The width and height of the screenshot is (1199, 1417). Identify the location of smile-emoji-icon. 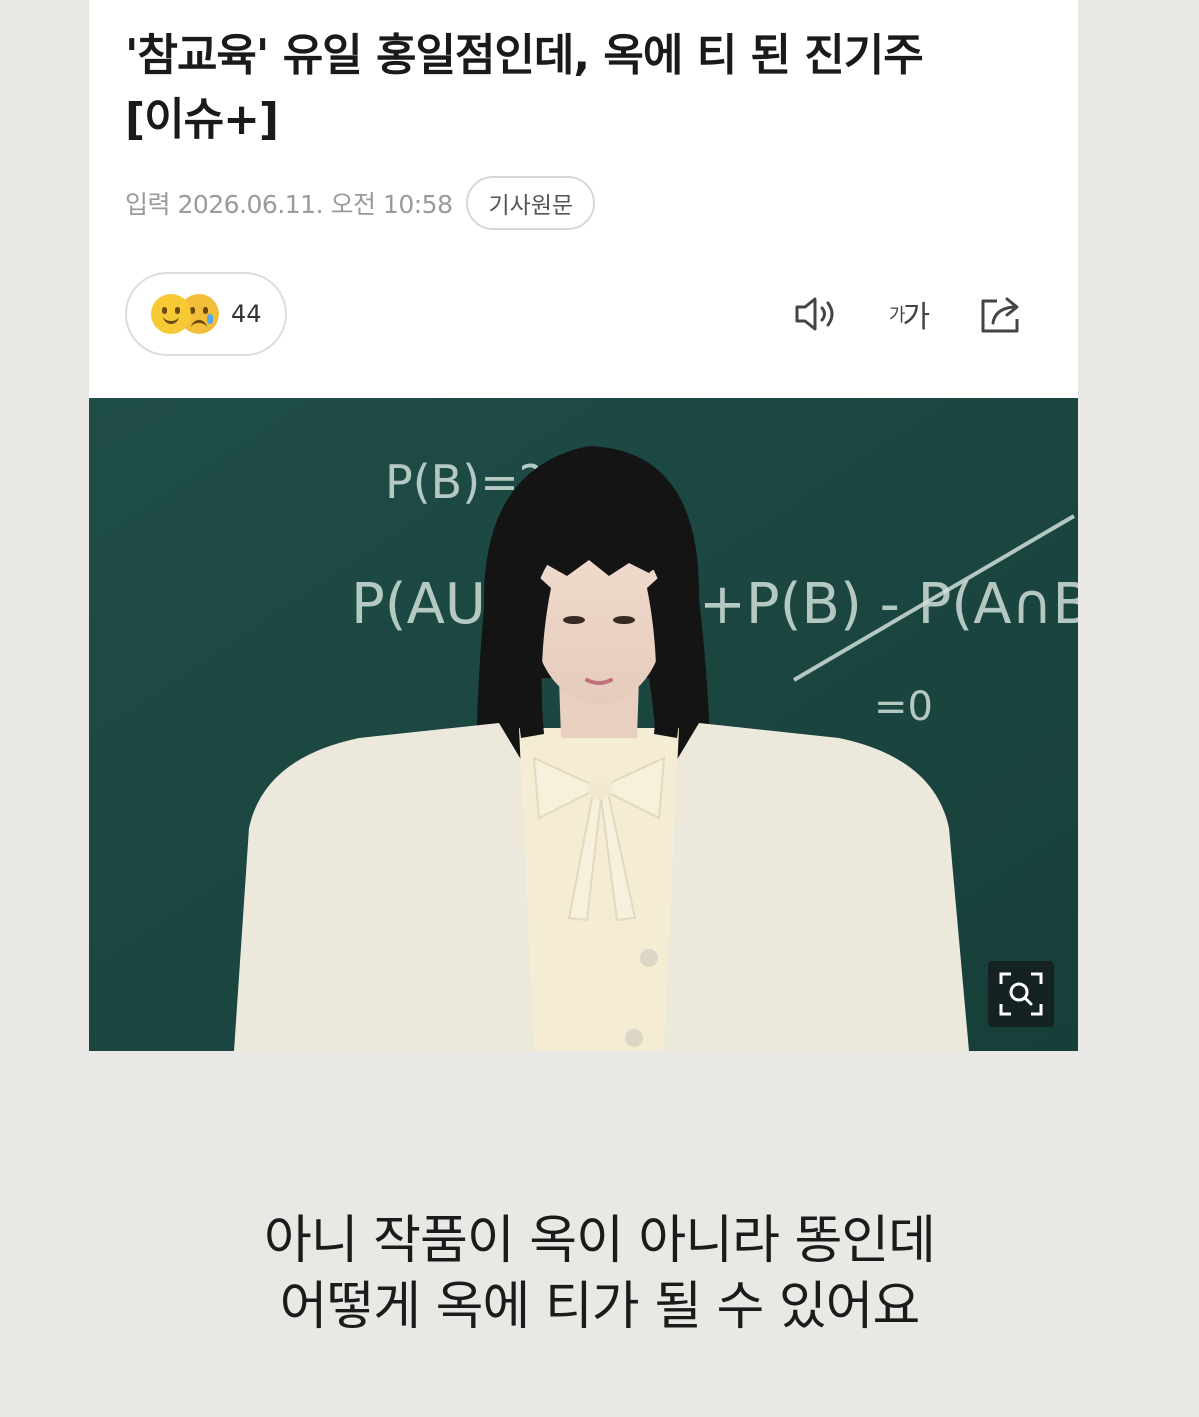
(171, 314).